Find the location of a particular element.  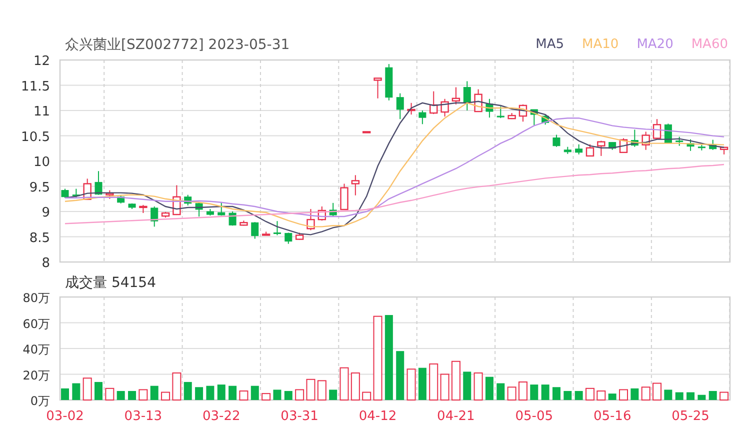

axis-label: 12 is located at coordinates (41, 61).